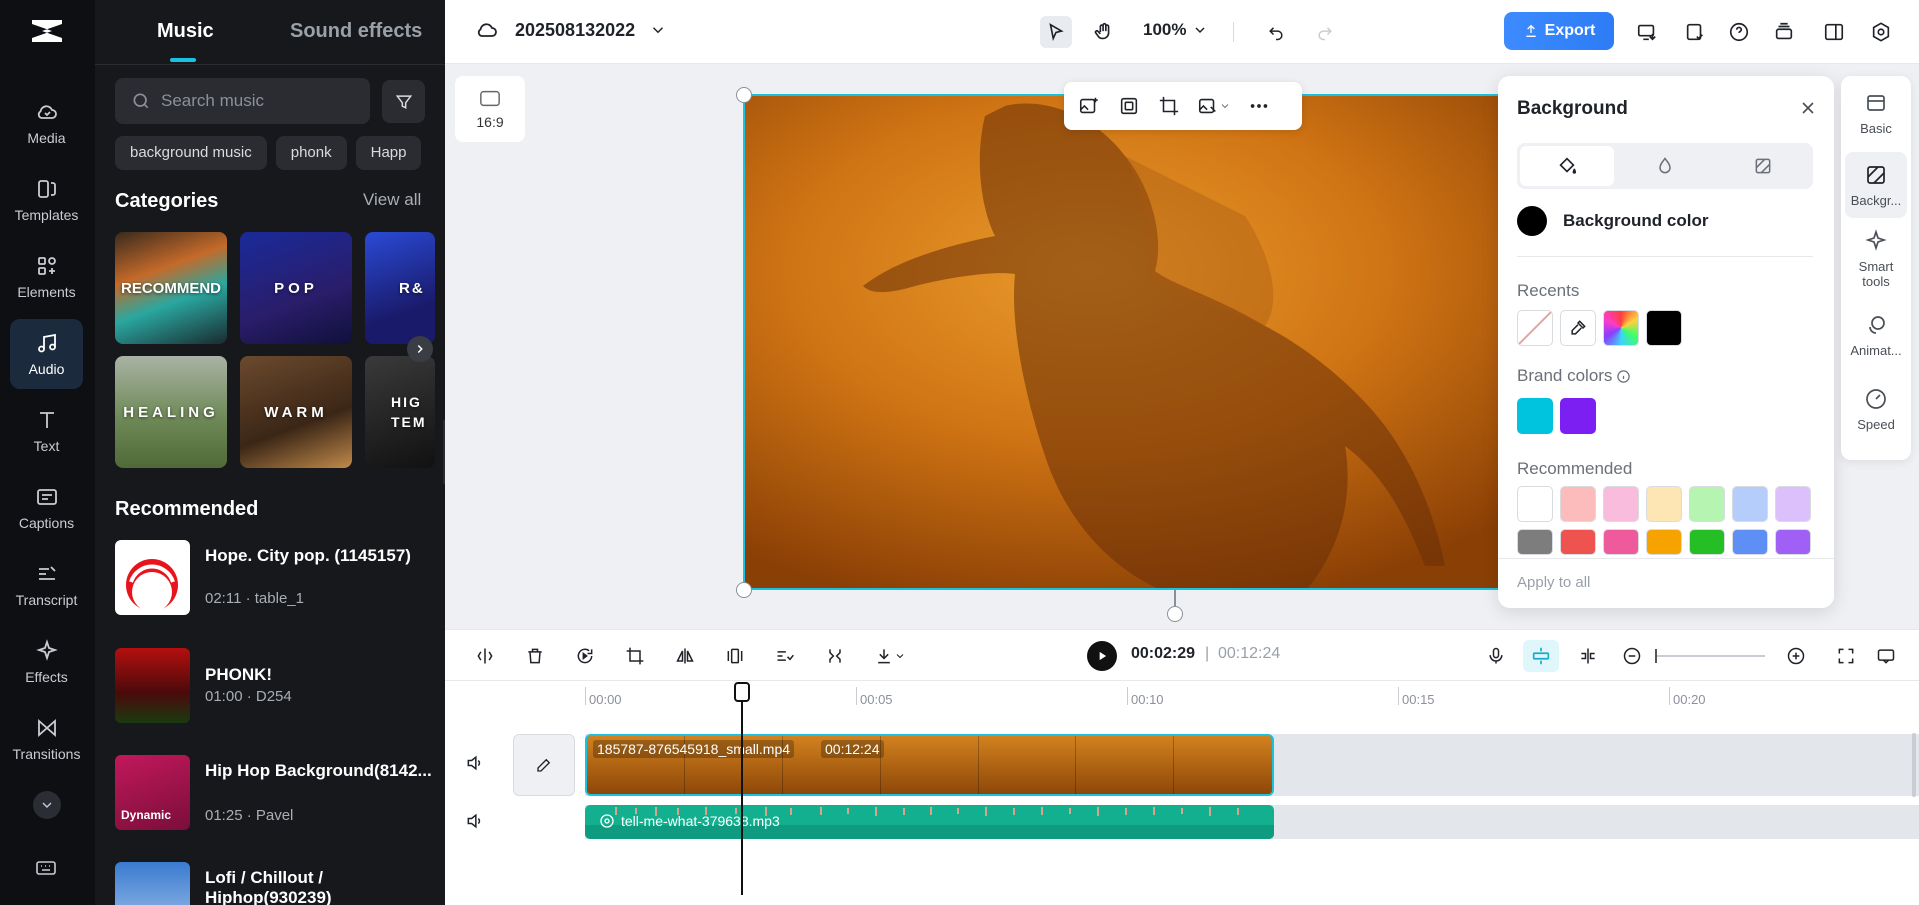  Describe the element at coordinates (1784, 32) in the screenshot. I see `layers-button` at that location.